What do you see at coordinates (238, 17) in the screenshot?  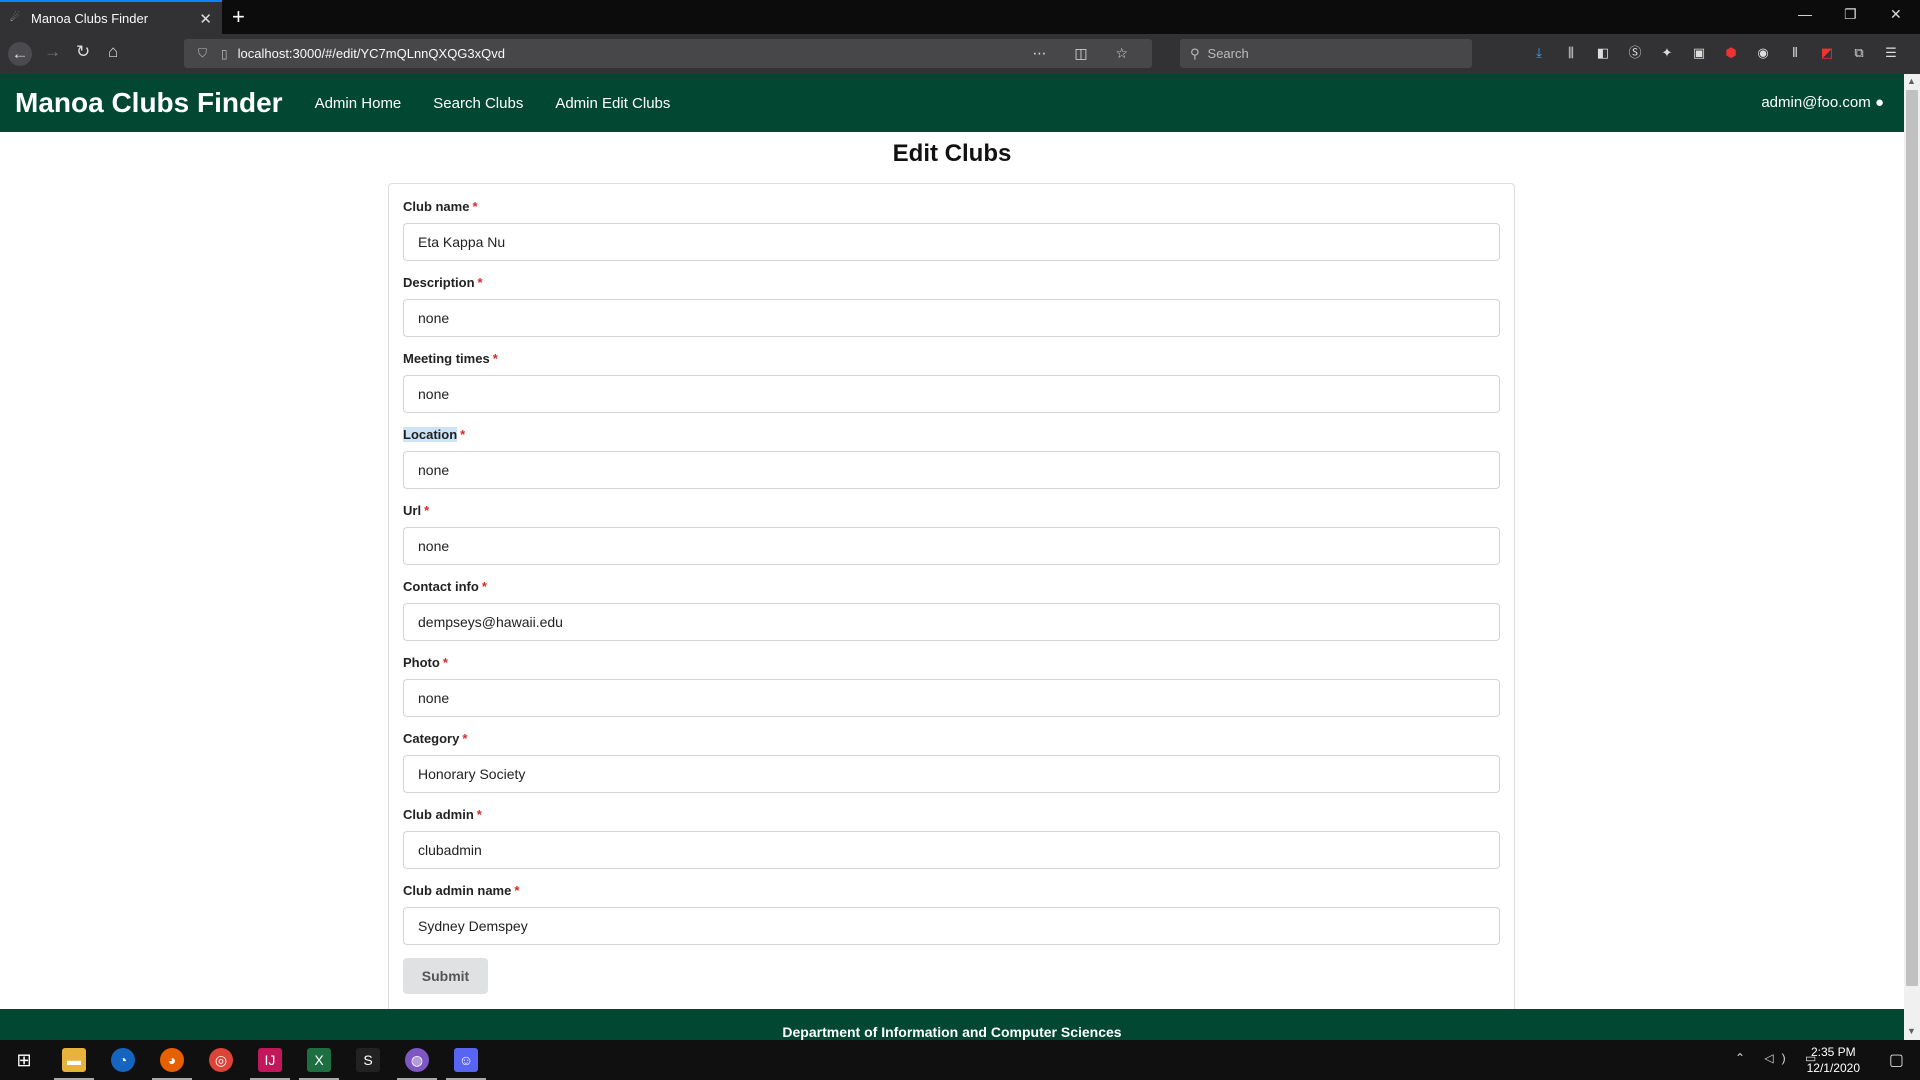 I see `new-tab-icon: +` at bounding box center [238, 17].